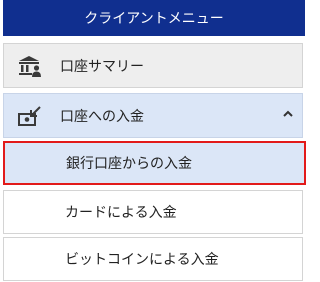 This screenshot has height=282, width=320. What do you see at coordinates (153, 65) in the screenshot?
I see `menu-item-account-summary: 口座サマリー` at bounding box center [153, 65].